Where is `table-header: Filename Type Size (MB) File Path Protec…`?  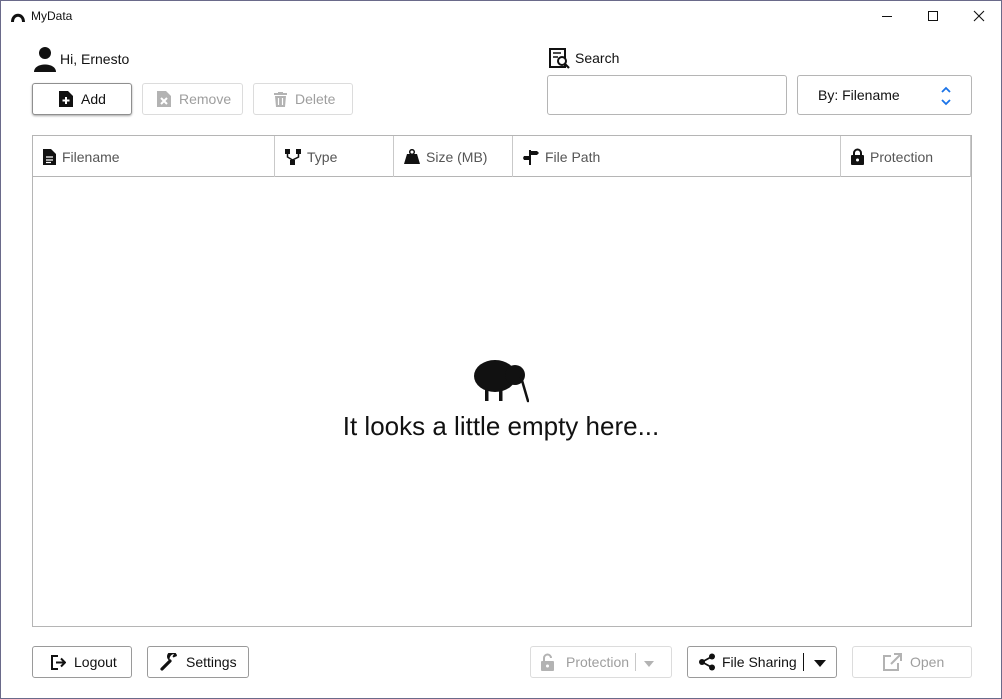 table-header: Filename Type Size (MB) File Path Protec… is located at coordinates (502, 156).